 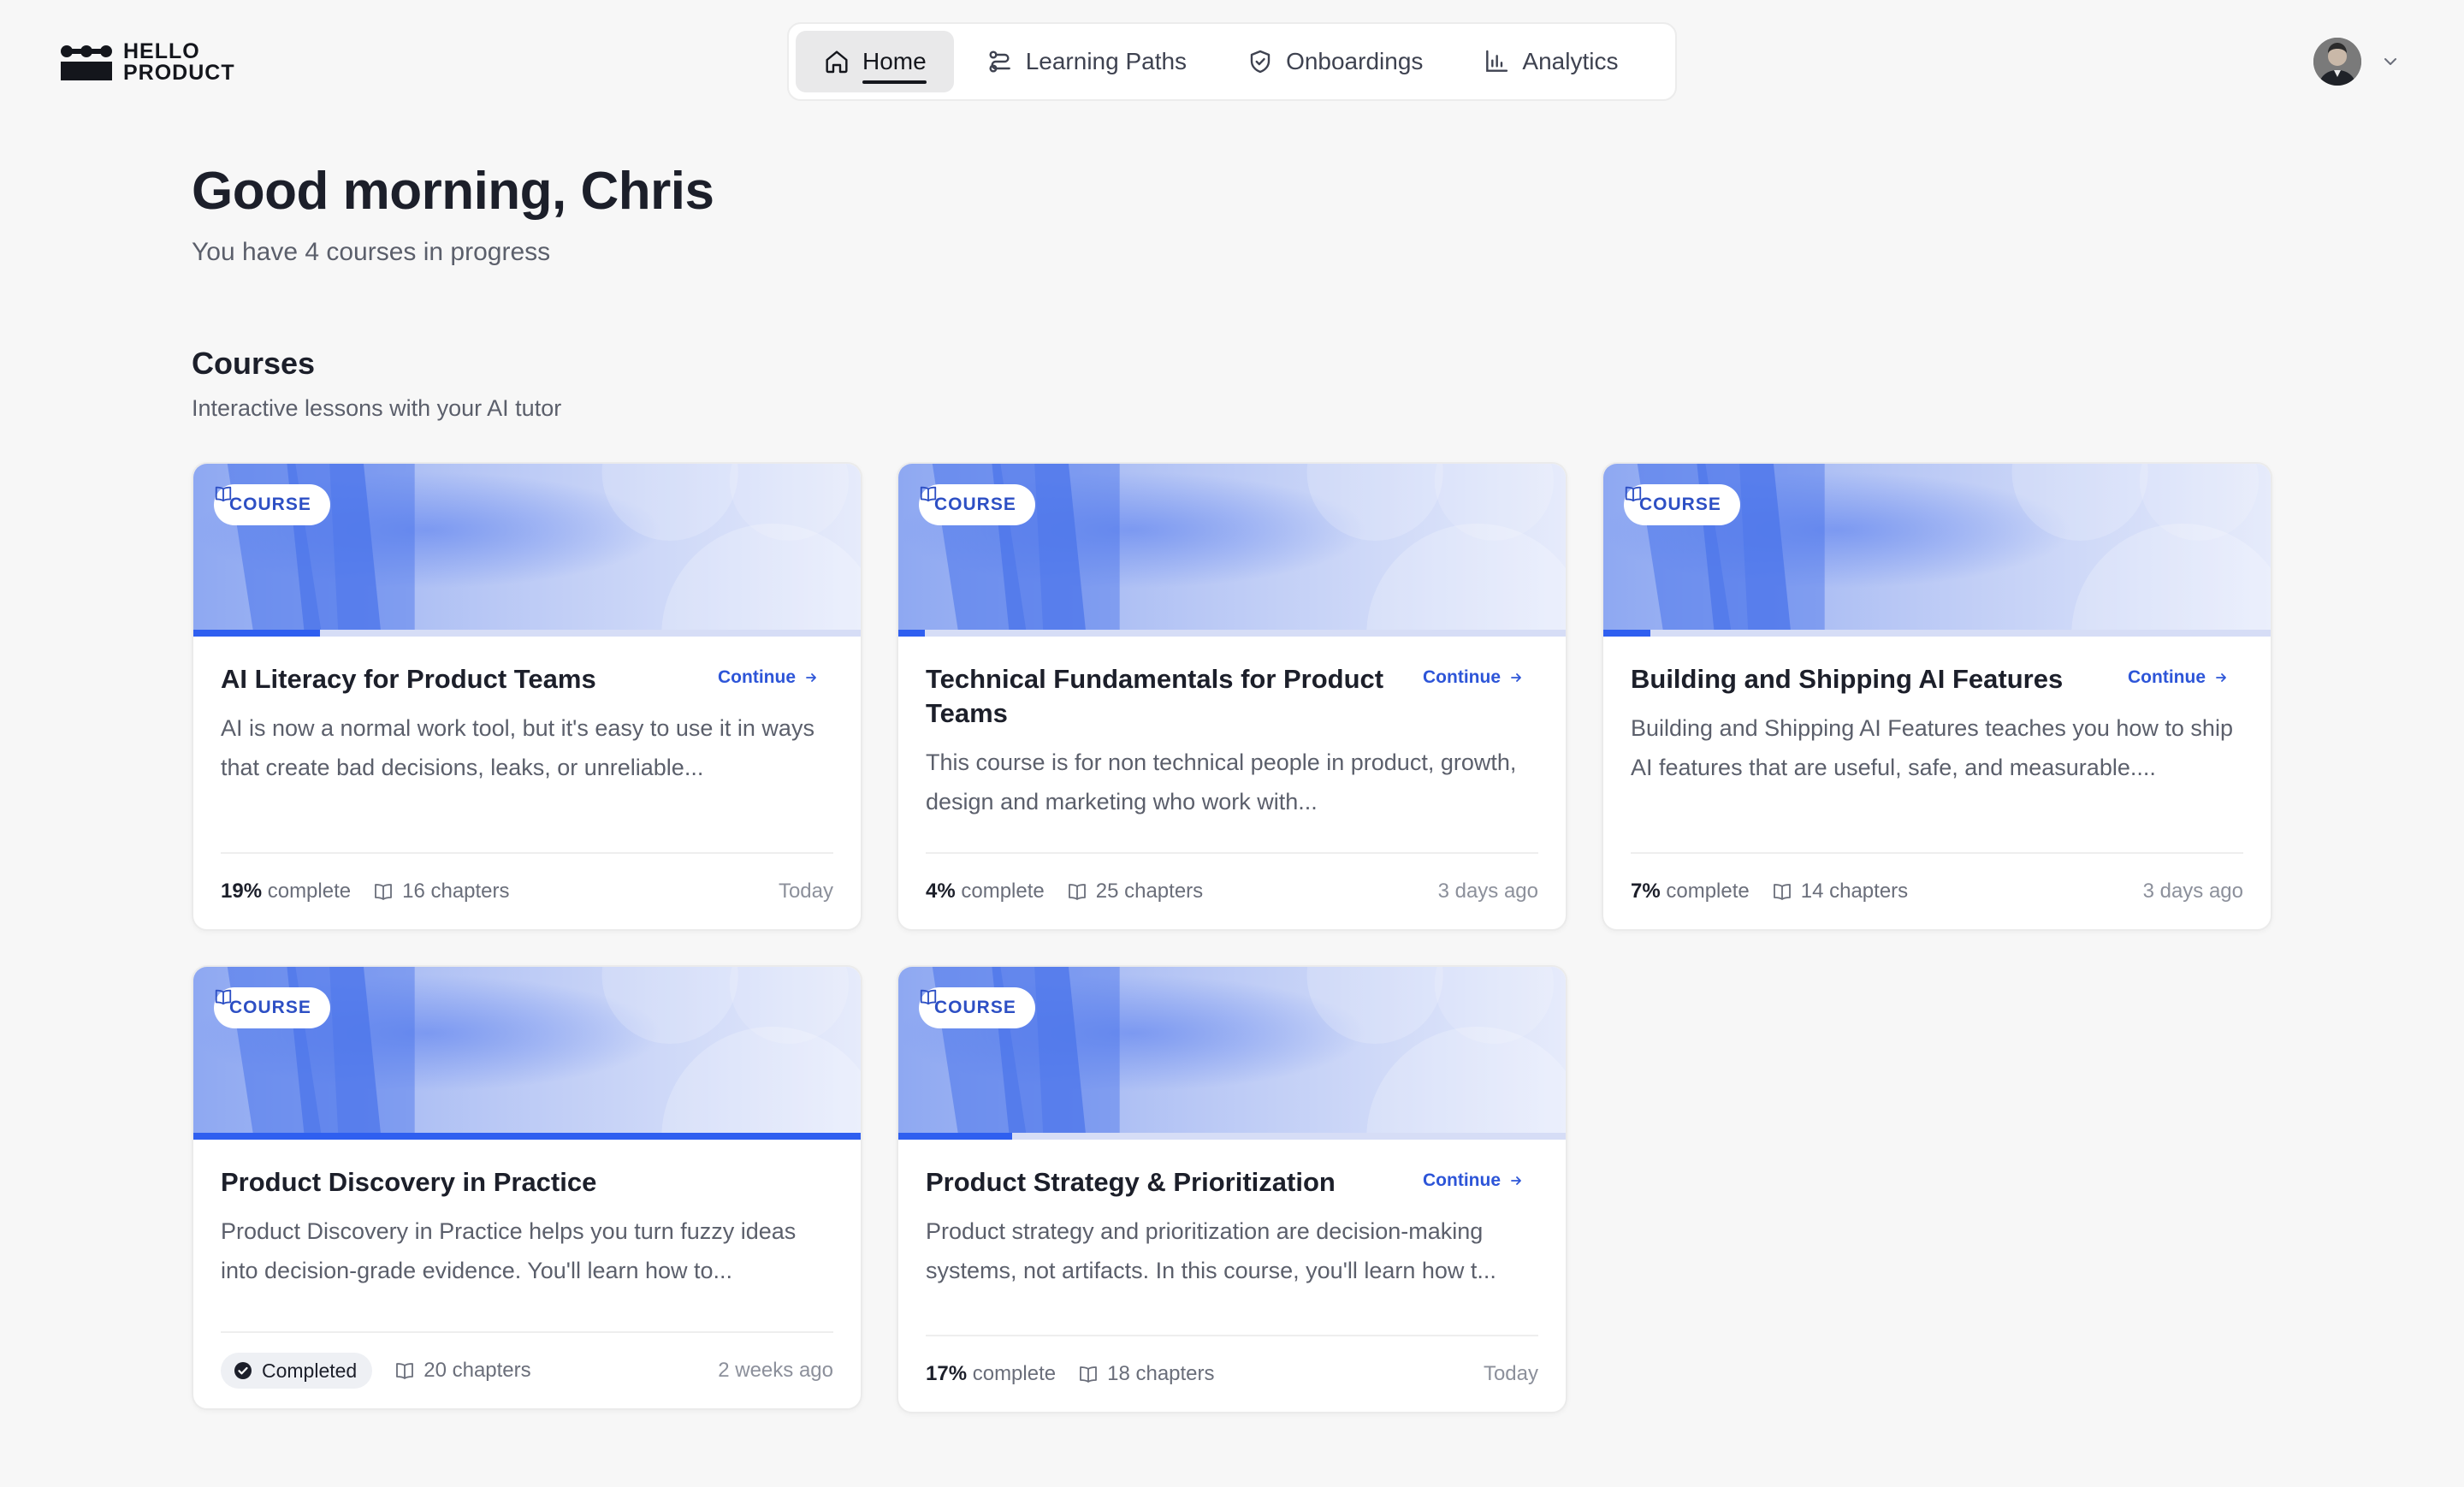 I want to click on bar-chart-icon, so click(x=1497, y=61).